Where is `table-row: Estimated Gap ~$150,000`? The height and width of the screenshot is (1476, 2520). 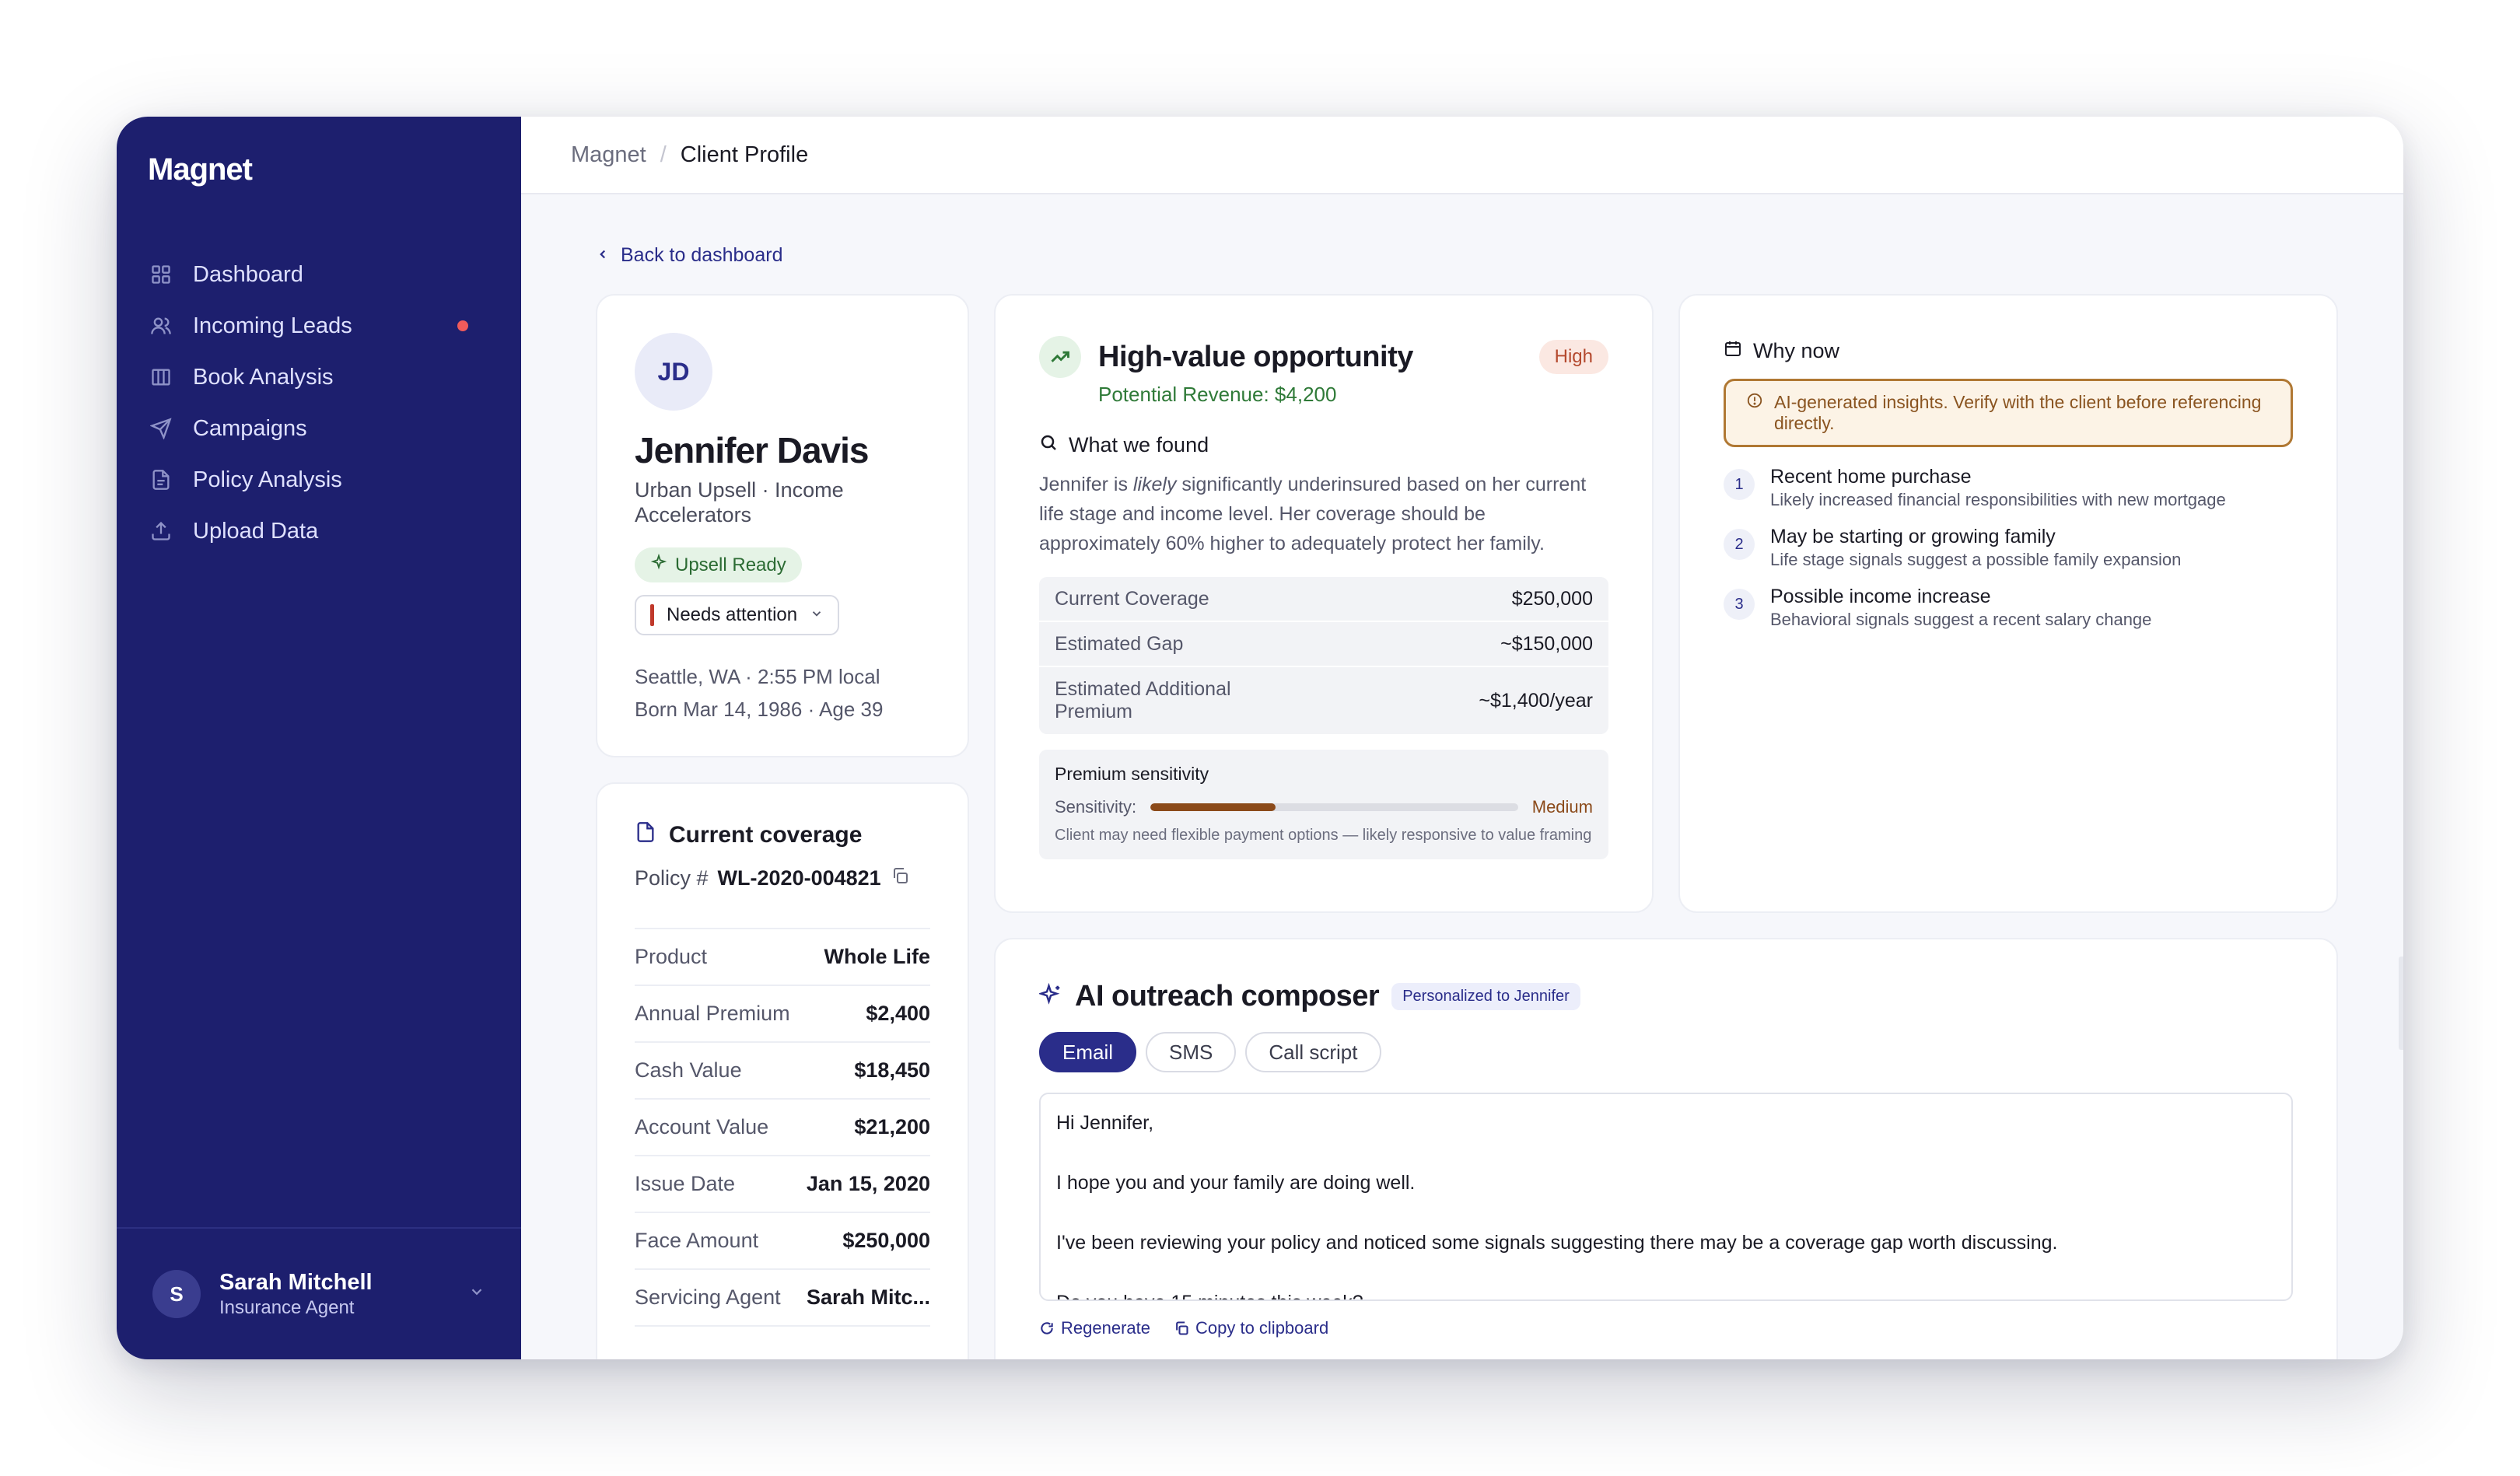
table-row: Estimated Gap ~$150,000 is located at coordinates (1324, 645).